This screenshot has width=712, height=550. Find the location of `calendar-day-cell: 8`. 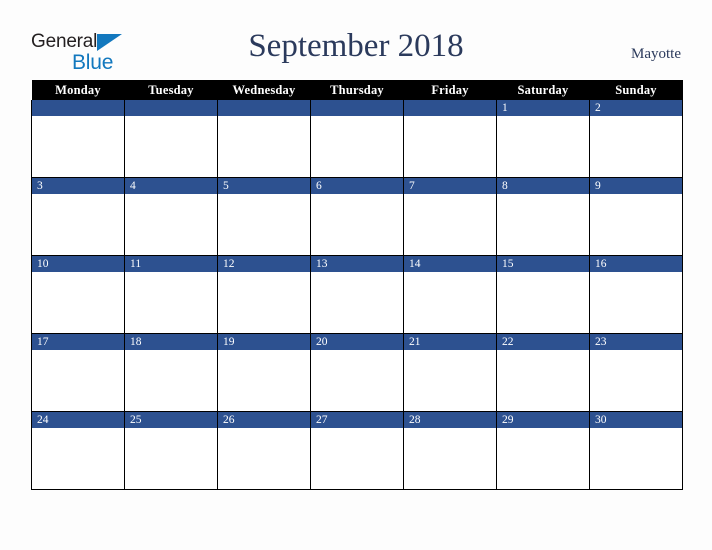

calendar-day-cell: 8 is located at coordinates (543, 216).